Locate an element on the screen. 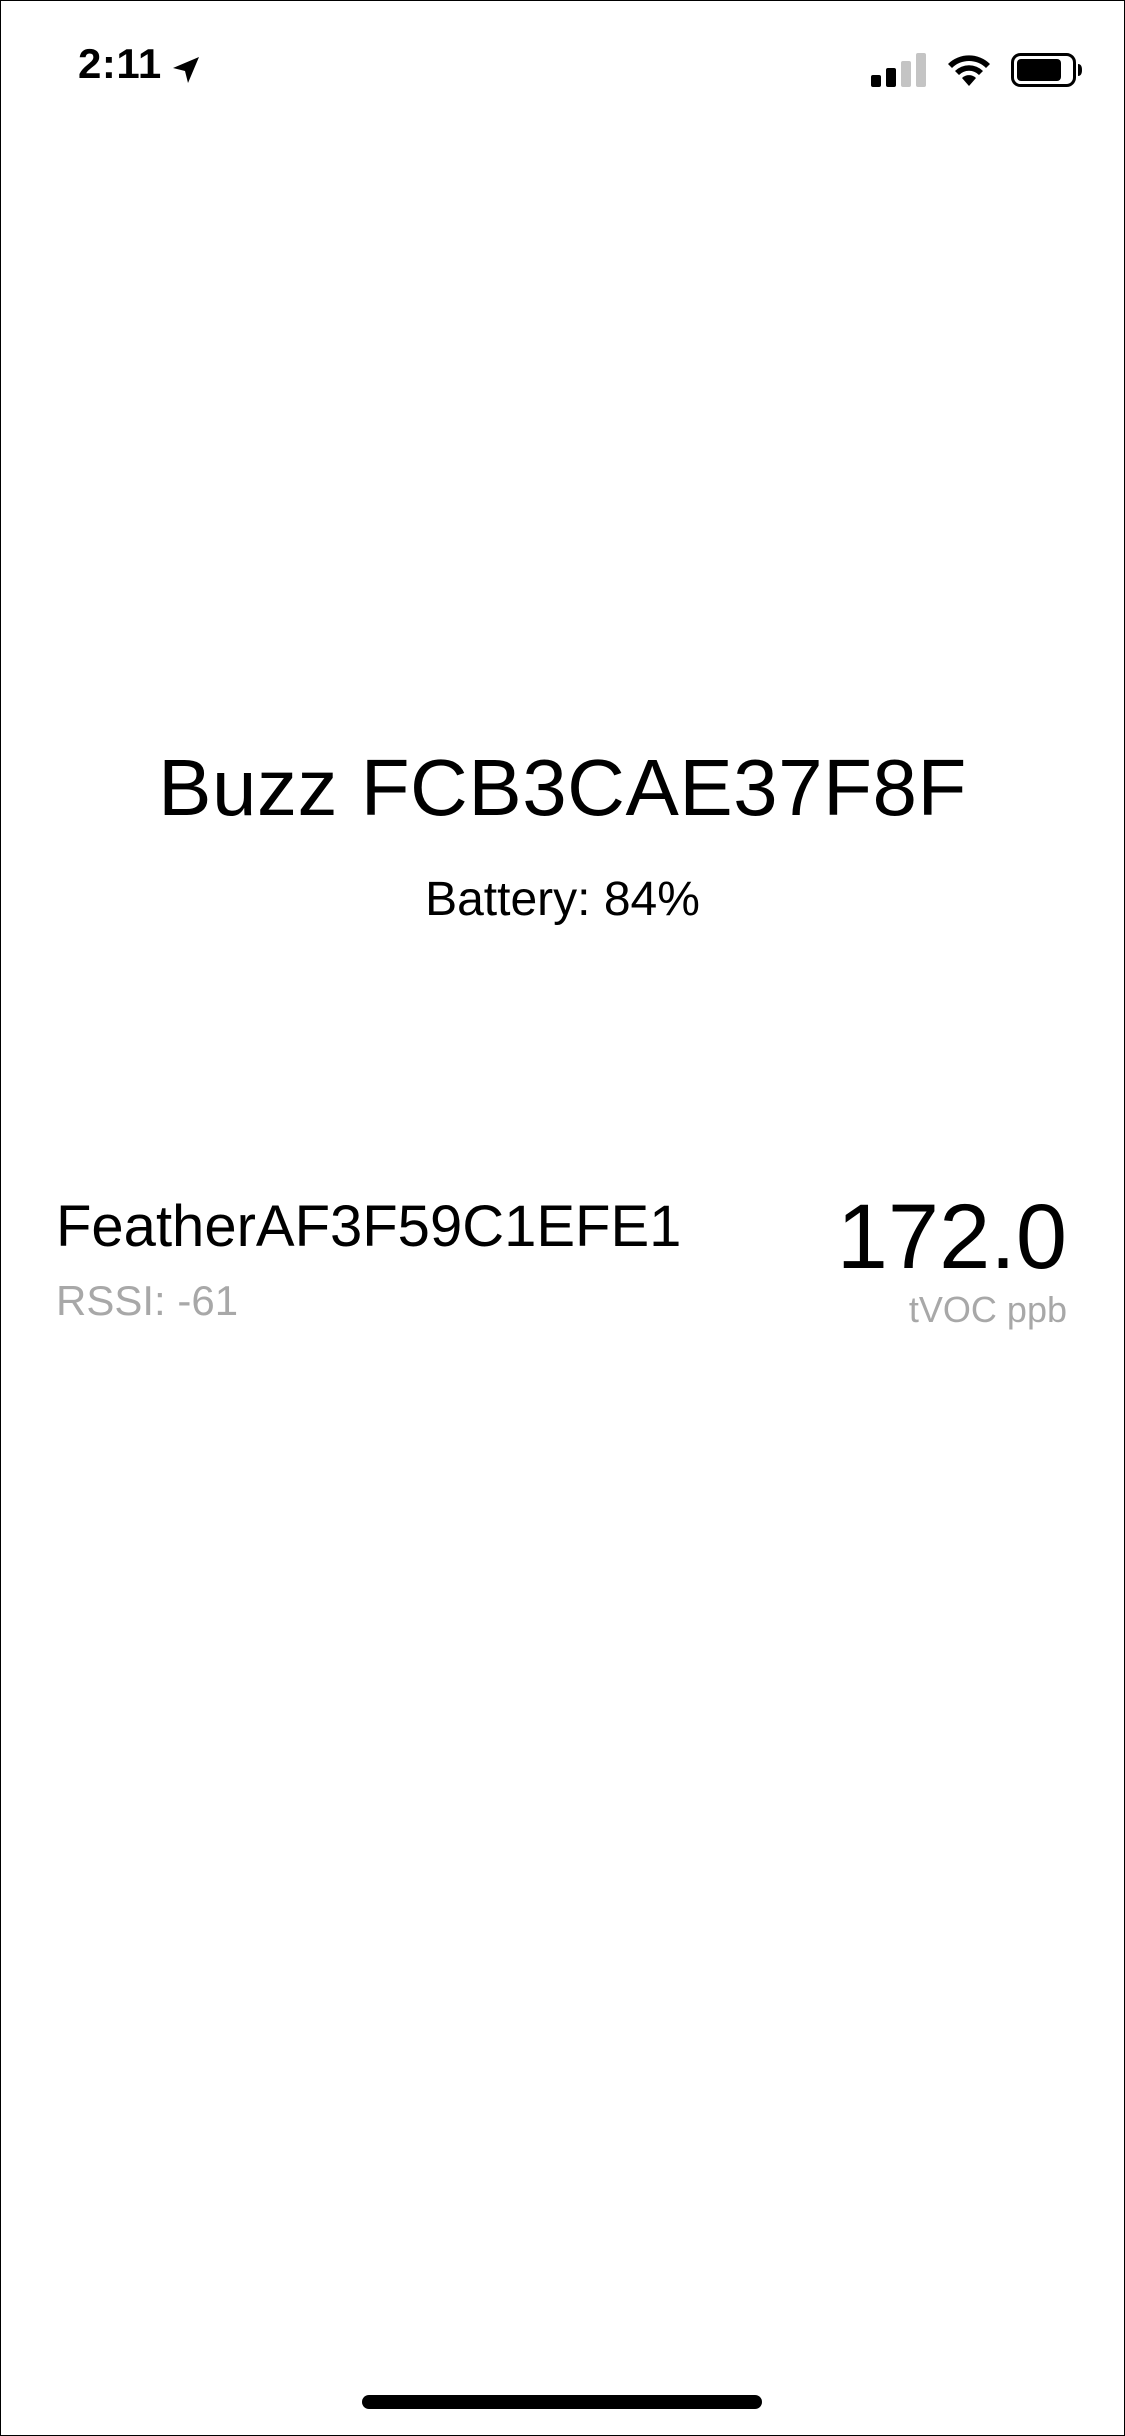 Image resolution: width=1125 pixels, height=2436 pixels. status-icons is located at coordinates (977, 72).